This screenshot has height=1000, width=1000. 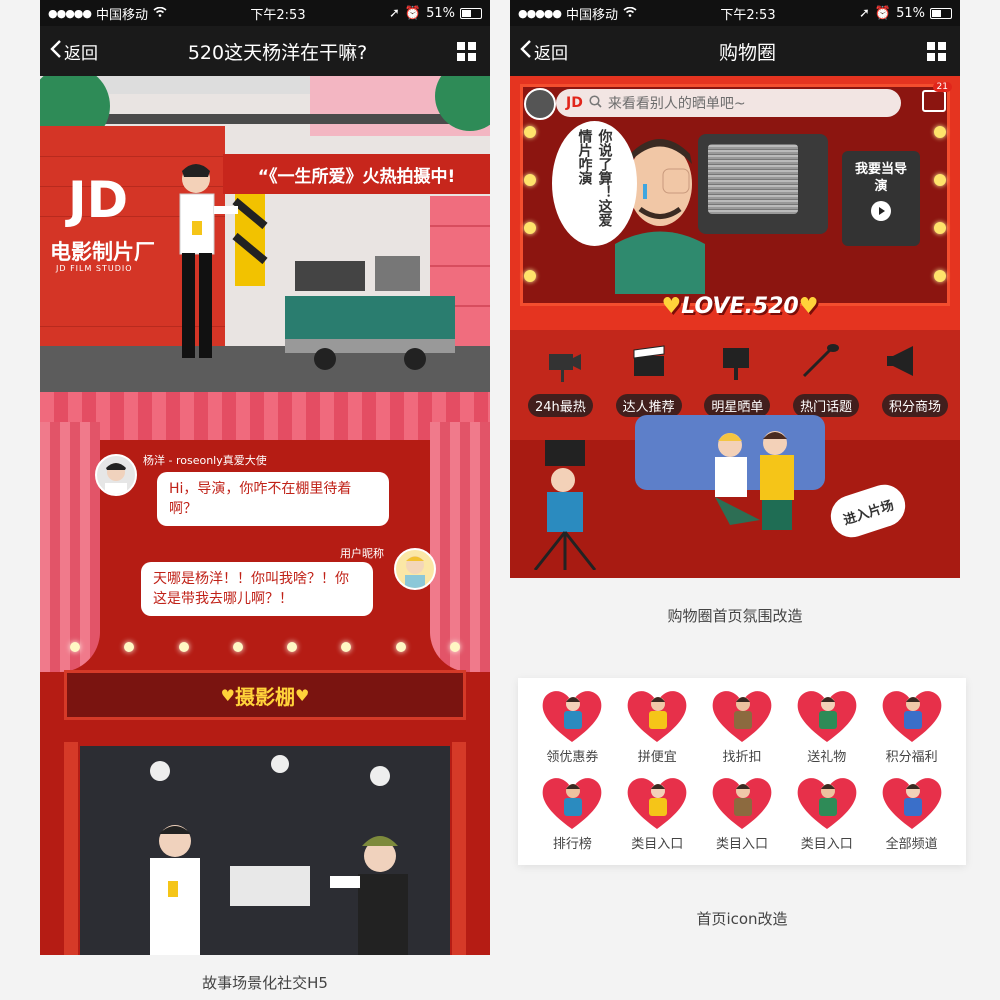 What do you see at coordinates (594, 183) in the screenshot?
I see `speech-bubble: 你说了算！这爱情片咋演` at bounding box center [594, 183].